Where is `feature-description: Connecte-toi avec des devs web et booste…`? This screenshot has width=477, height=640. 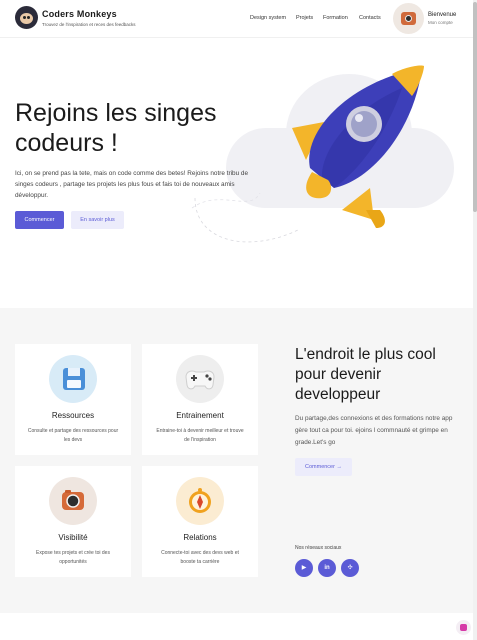 feature-description: Connecte-toi avec des devs web et booste… is located at coordinates (200, 557).